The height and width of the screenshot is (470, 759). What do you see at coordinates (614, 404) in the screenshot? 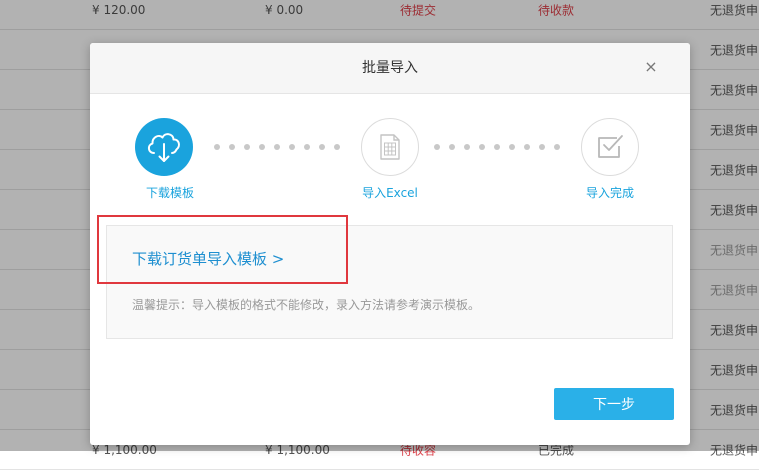
I see `next-step-button: 下一步` at bounding box center [614, 404].